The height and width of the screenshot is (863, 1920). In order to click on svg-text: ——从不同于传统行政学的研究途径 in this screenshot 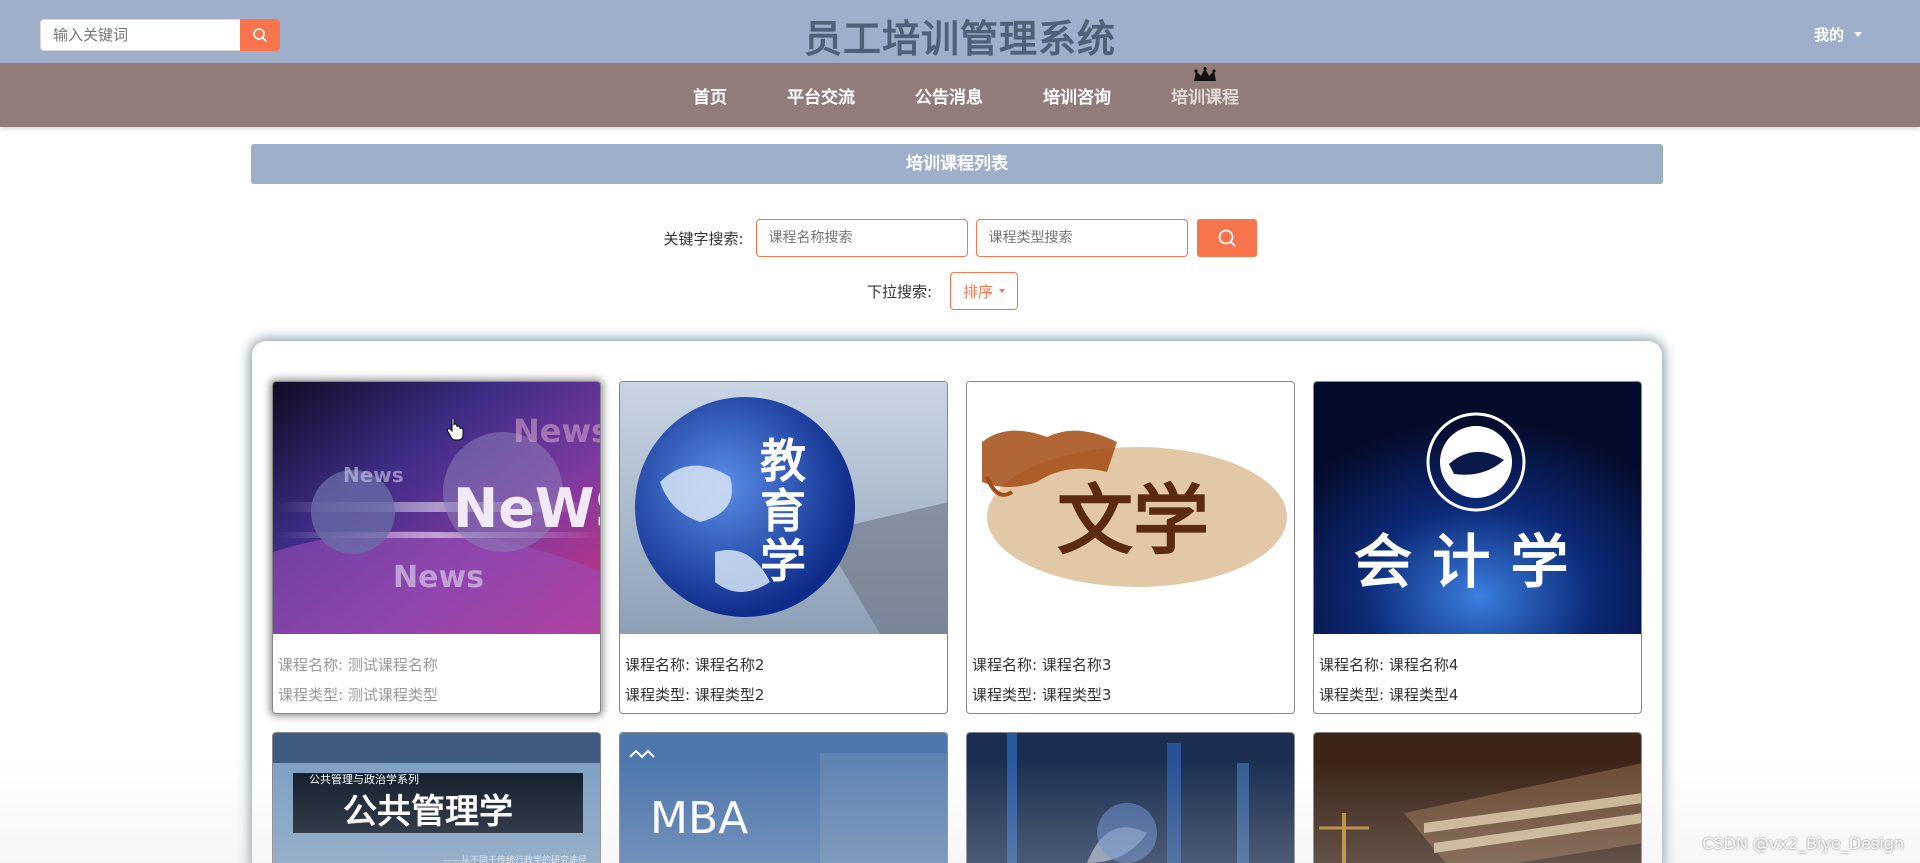, I will do `click(515, 858)`.